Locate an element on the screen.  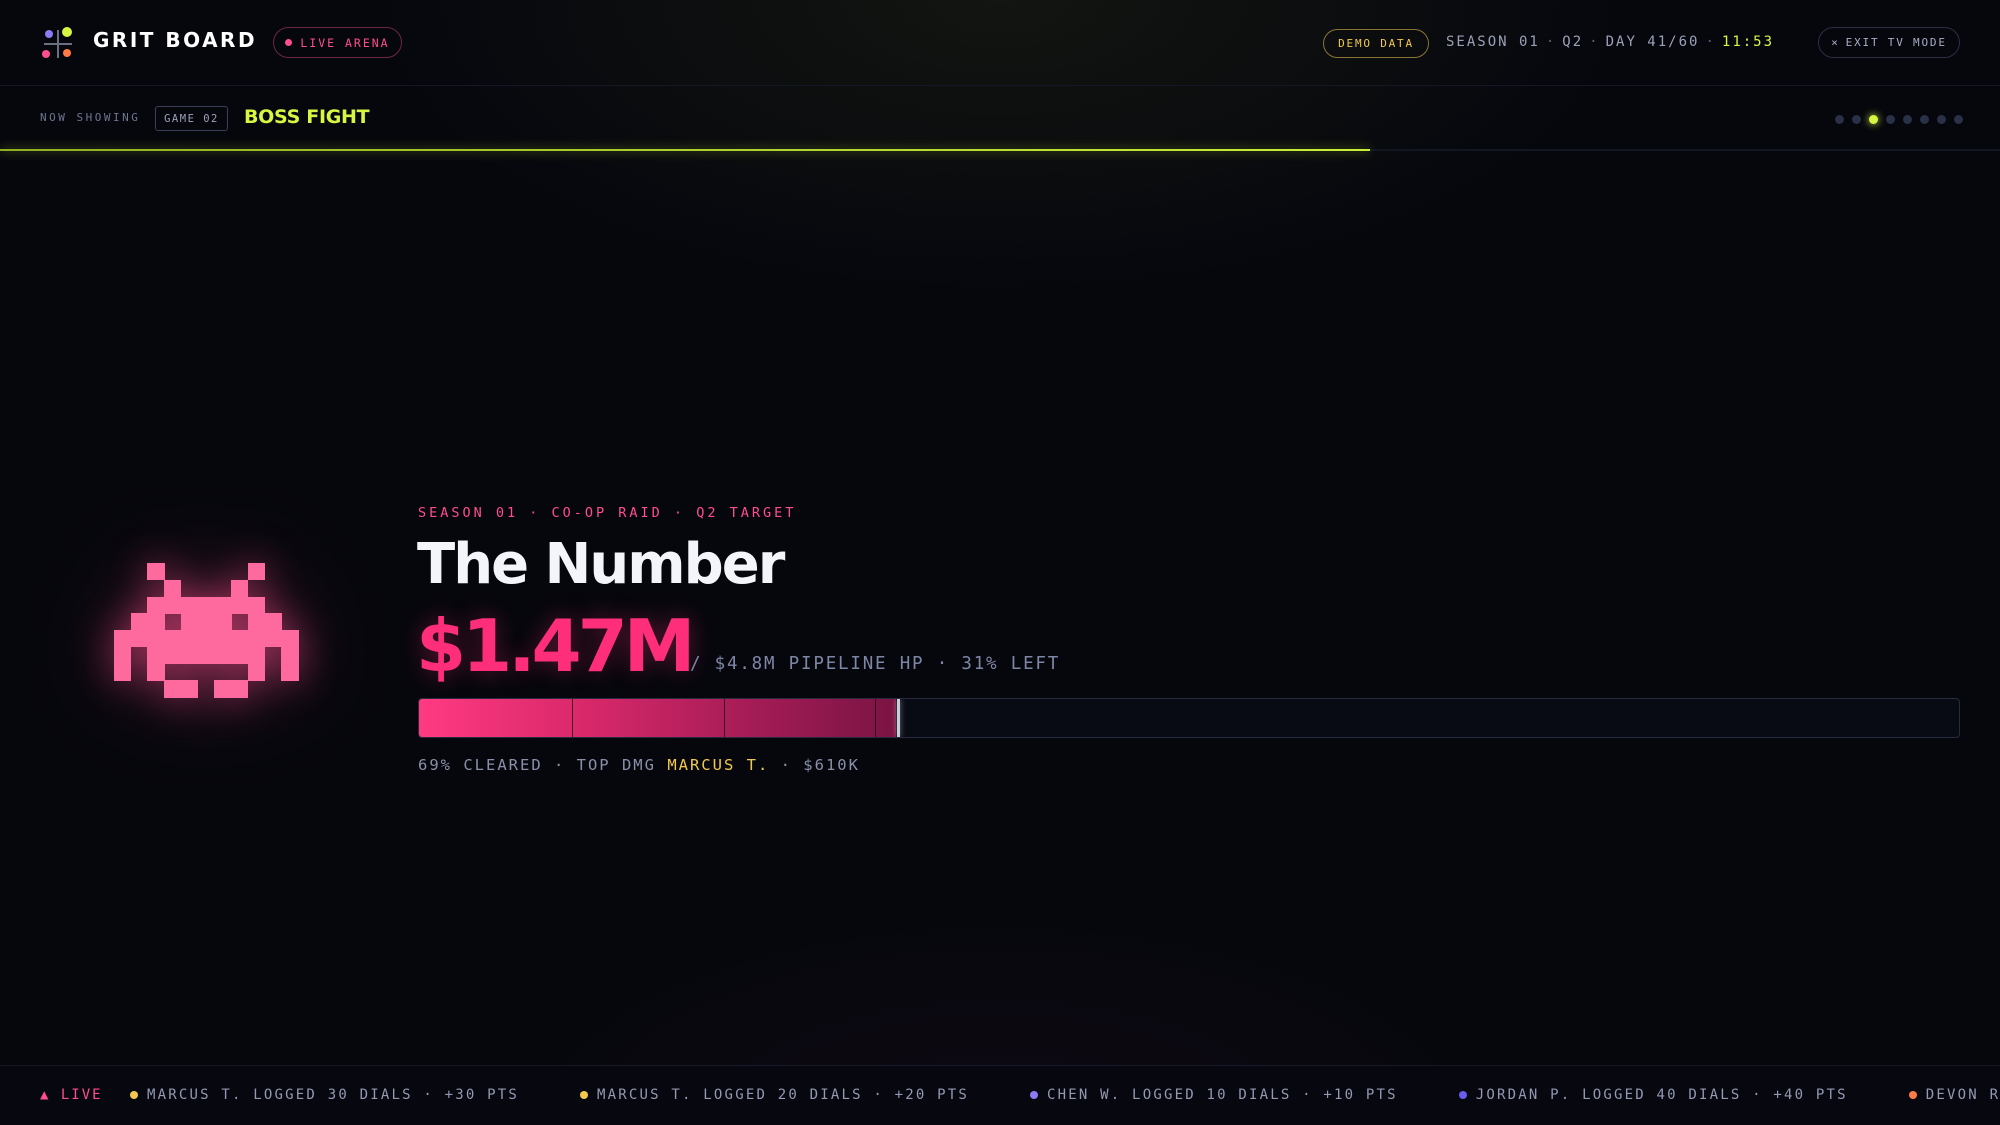
brand-title: GRIT BOARD is located at coordinates (175, 40).